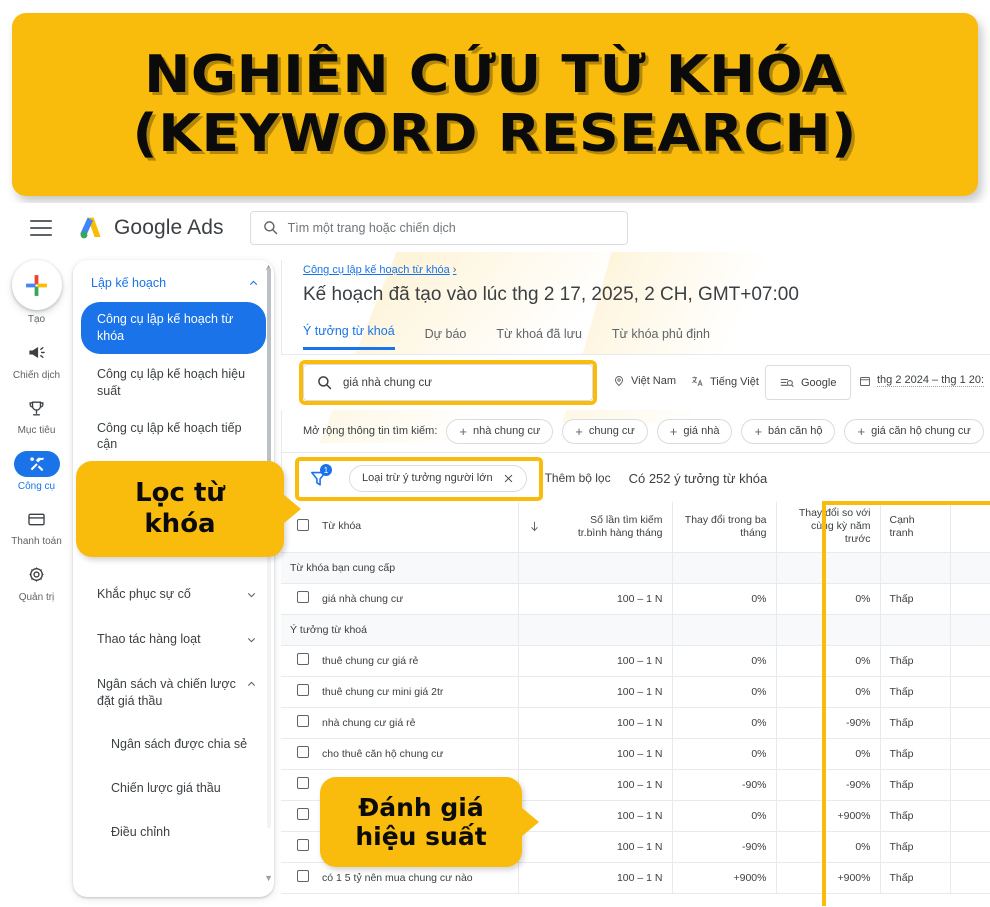 This screenshot has width=990, height=907. I want to click on callout-evaluate-performance: Đánh giá hiệu suất, so click(429, 822).